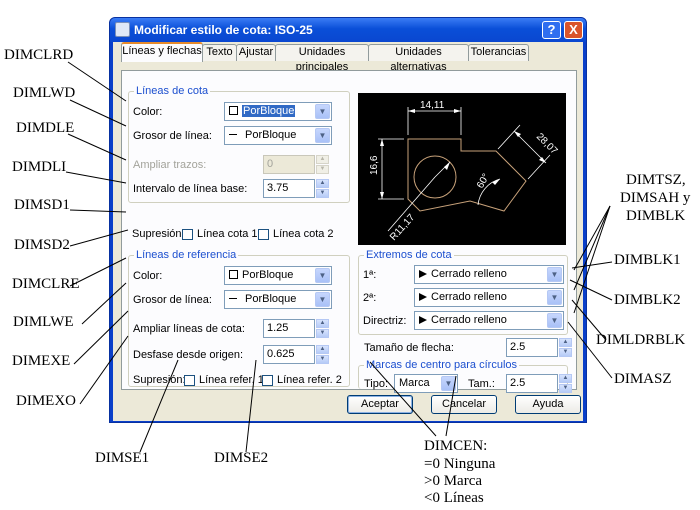 The width and height of the screenshot is (700, 510). I want to click on callout-dimse2: DIMSE2, so click(241, 458).